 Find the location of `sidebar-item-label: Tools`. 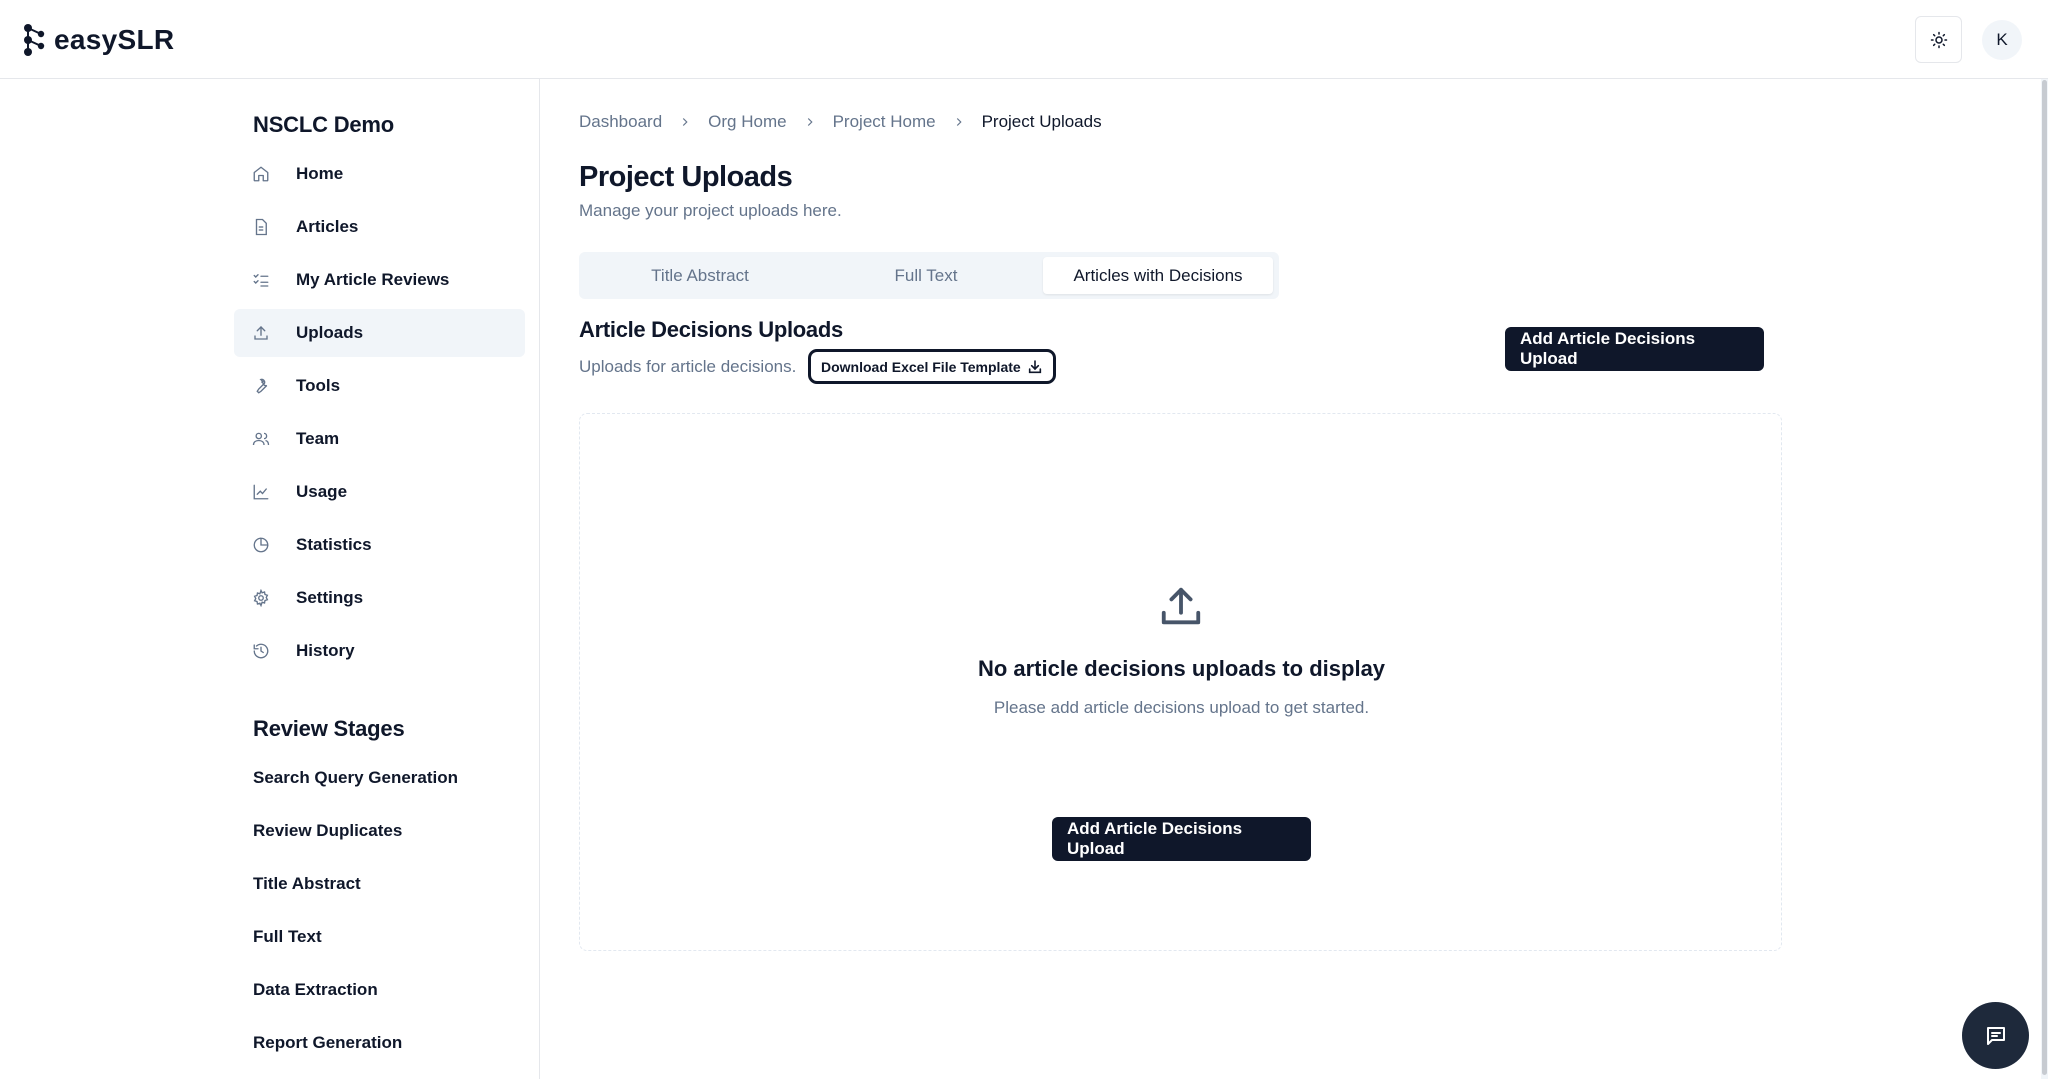

sidebar-item-label: Tools is located at coordinates (318, 385).